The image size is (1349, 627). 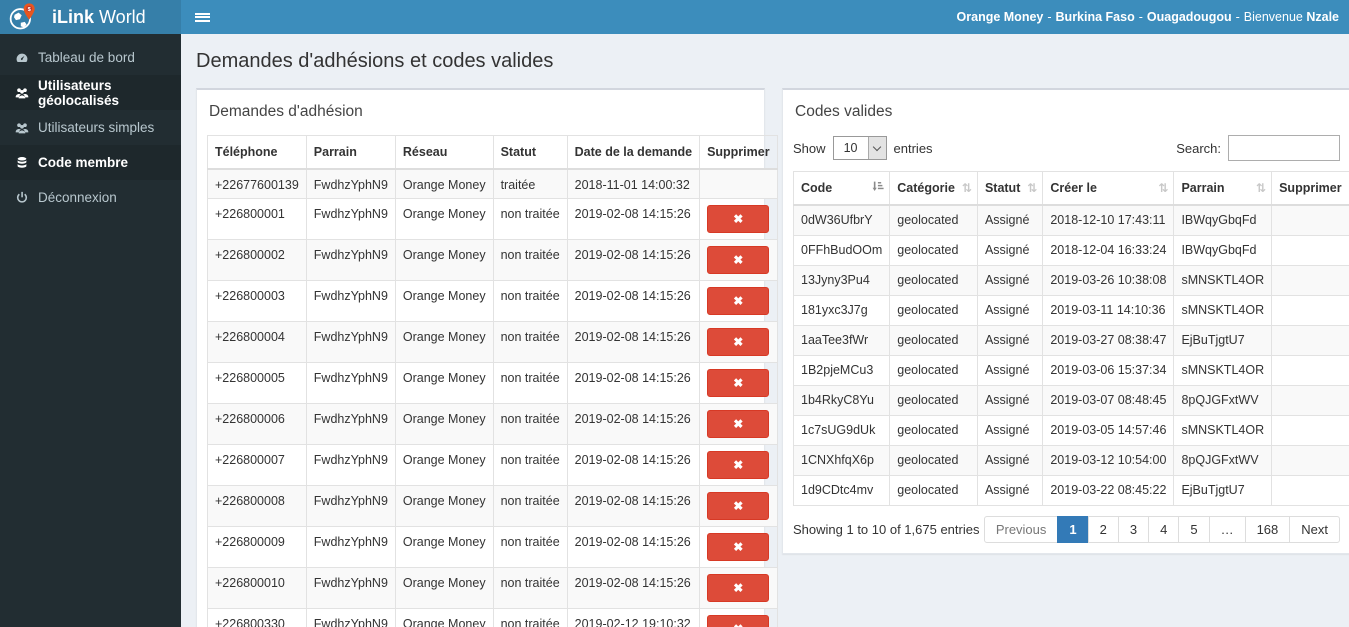 I want to click on column-header-statut: Statut ⇅, so click(x=1010, y=188).